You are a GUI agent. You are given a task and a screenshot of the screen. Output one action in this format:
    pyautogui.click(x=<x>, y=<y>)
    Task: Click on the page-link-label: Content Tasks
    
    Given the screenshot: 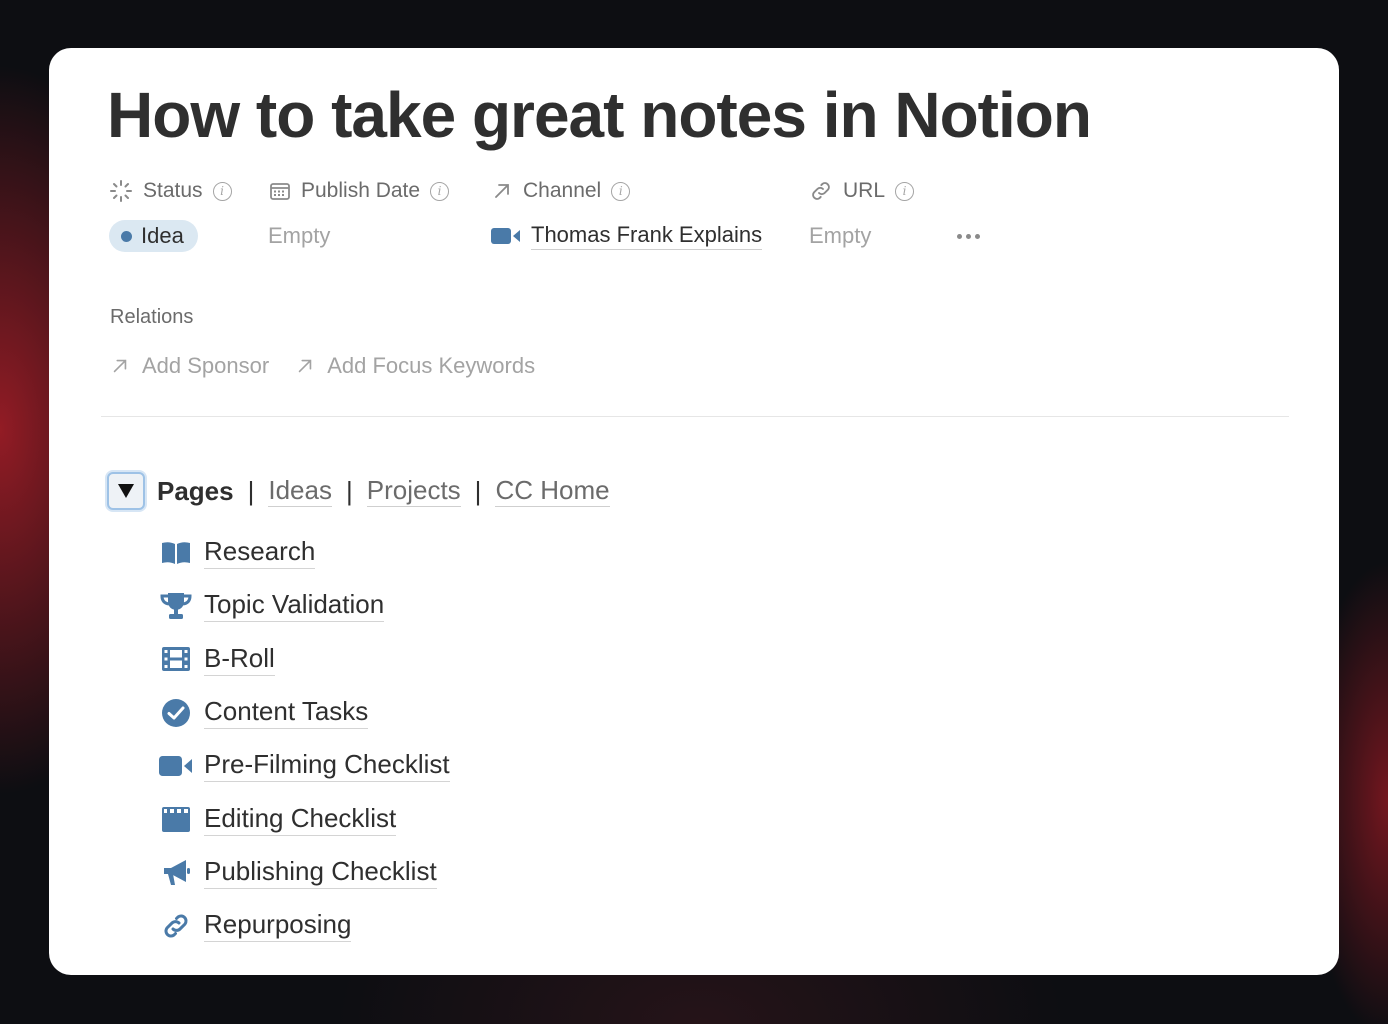 What is the action you would take?
    pyautogui.click(x=286, y=713)
    